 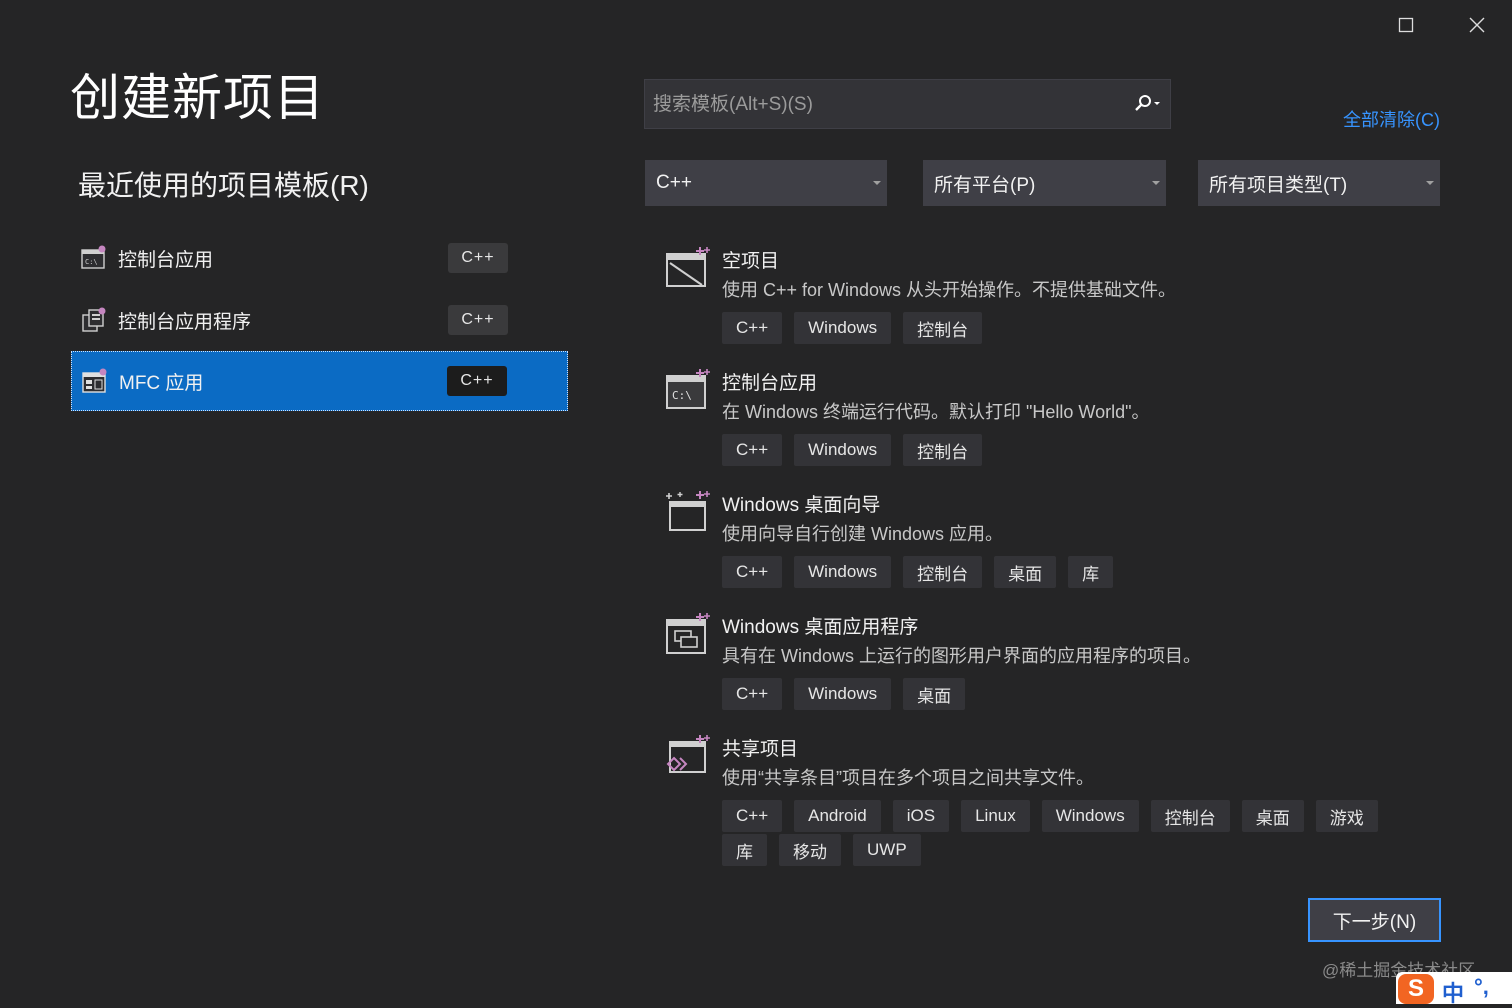 What do you see at coordinates (1044, 183) in the screenshot?
I see `platform-filter-dropdown: 所有平台(P)` at bounding box center [1044, 183].